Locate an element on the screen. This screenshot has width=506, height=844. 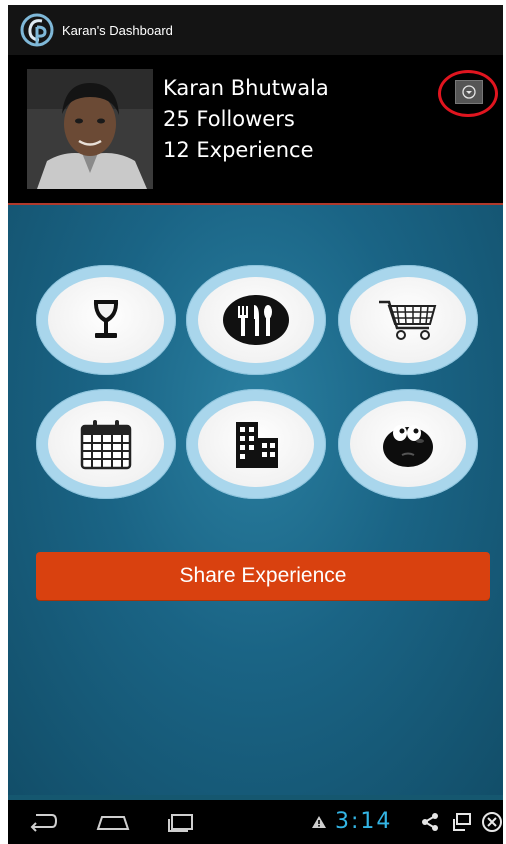
highlight-circle-annotation is located at coordinates (468, 93).